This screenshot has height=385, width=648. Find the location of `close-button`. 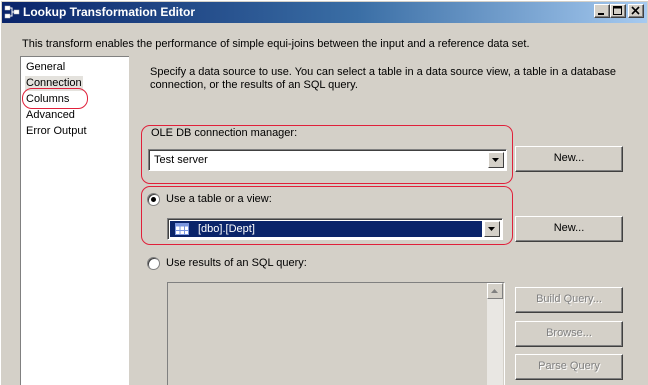

close-button is located at coordinates (636, 11).